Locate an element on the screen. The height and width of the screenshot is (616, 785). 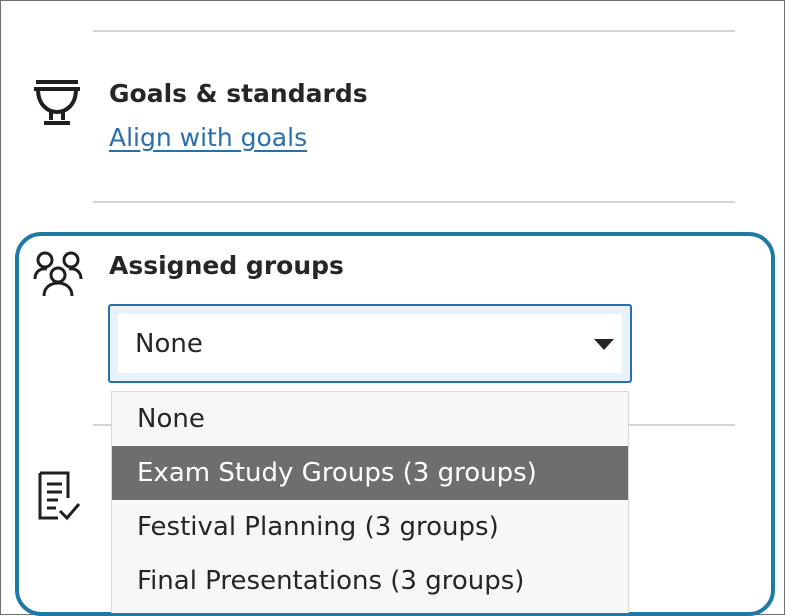
assigned-groups-select: None is located at coordinates (370, 343).